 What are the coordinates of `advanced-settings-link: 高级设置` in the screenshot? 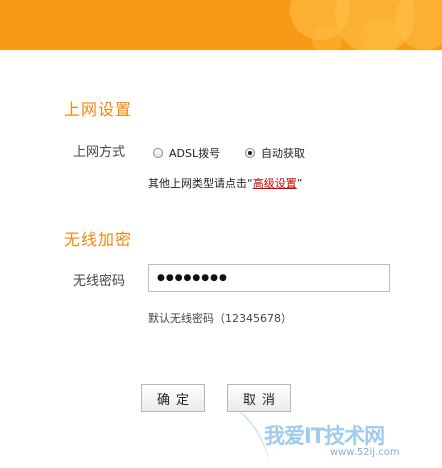 It's located at (275, 183).